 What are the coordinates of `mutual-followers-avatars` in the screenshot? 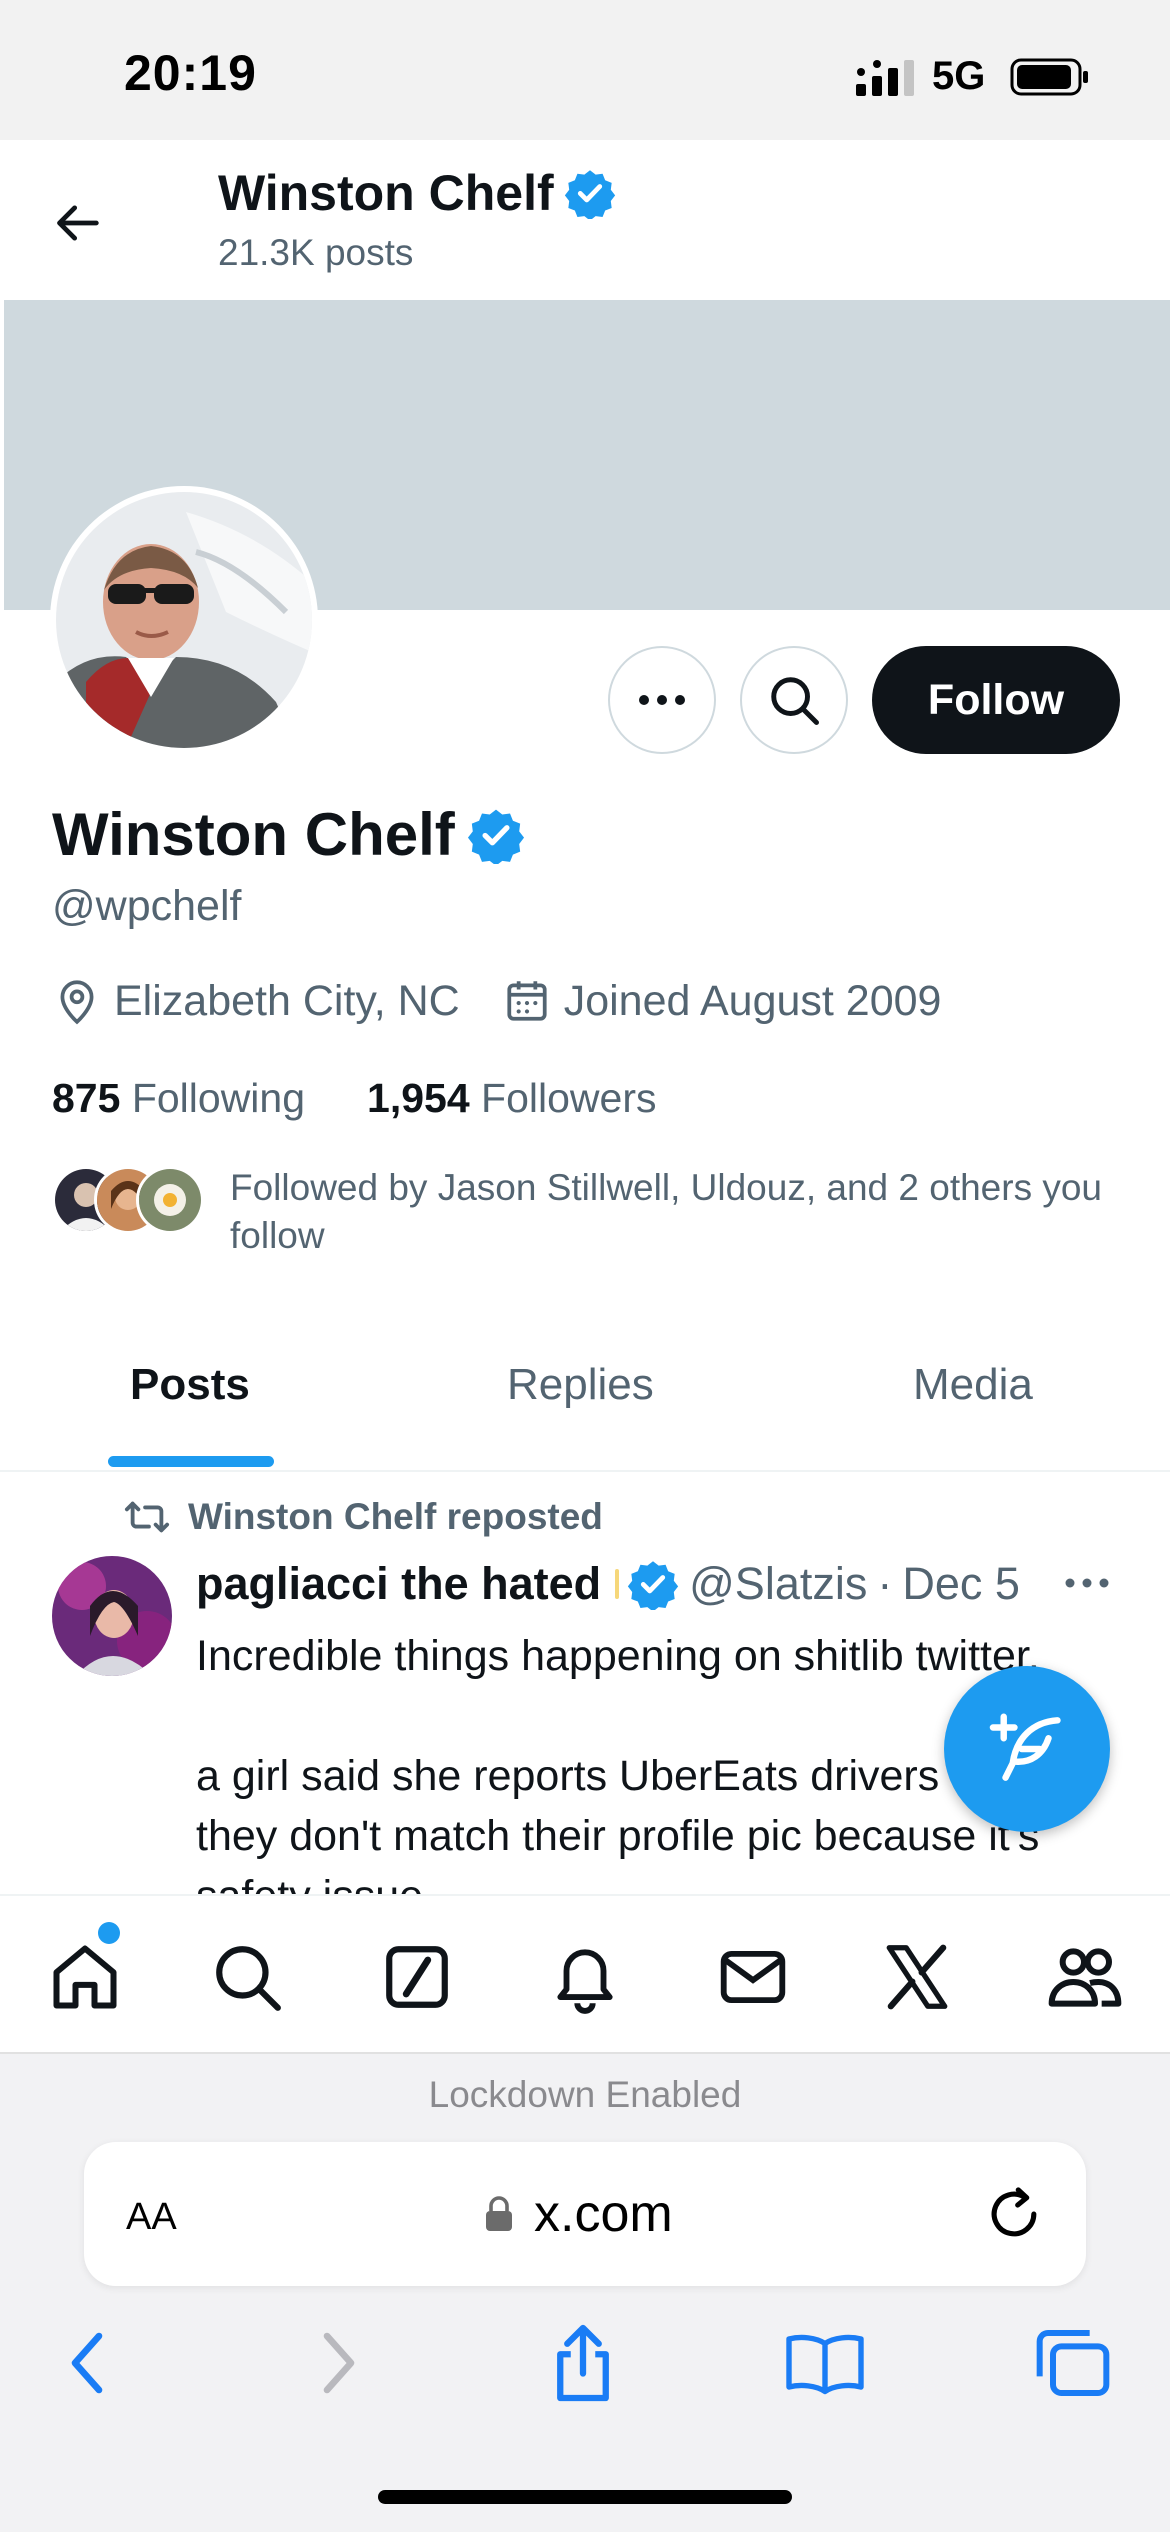 It's located at (128, 1201).